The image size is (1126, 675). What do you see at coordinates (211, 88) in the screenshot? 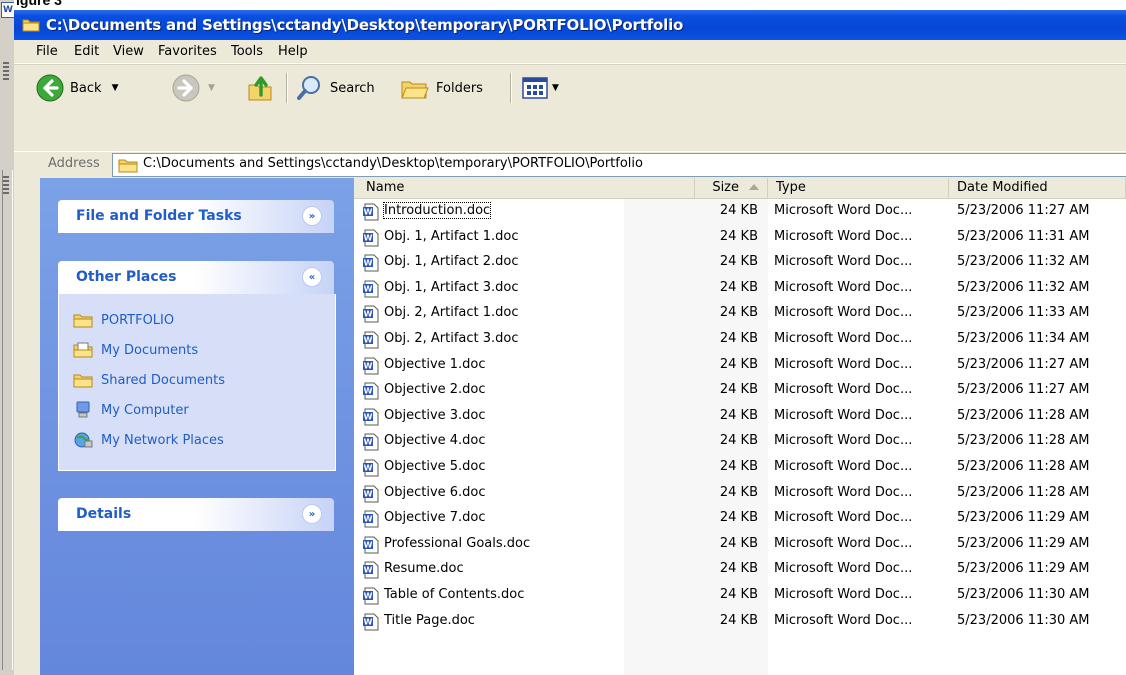
I see `forward-dropdown-icon: ▼` at bounding box center [211, 88].